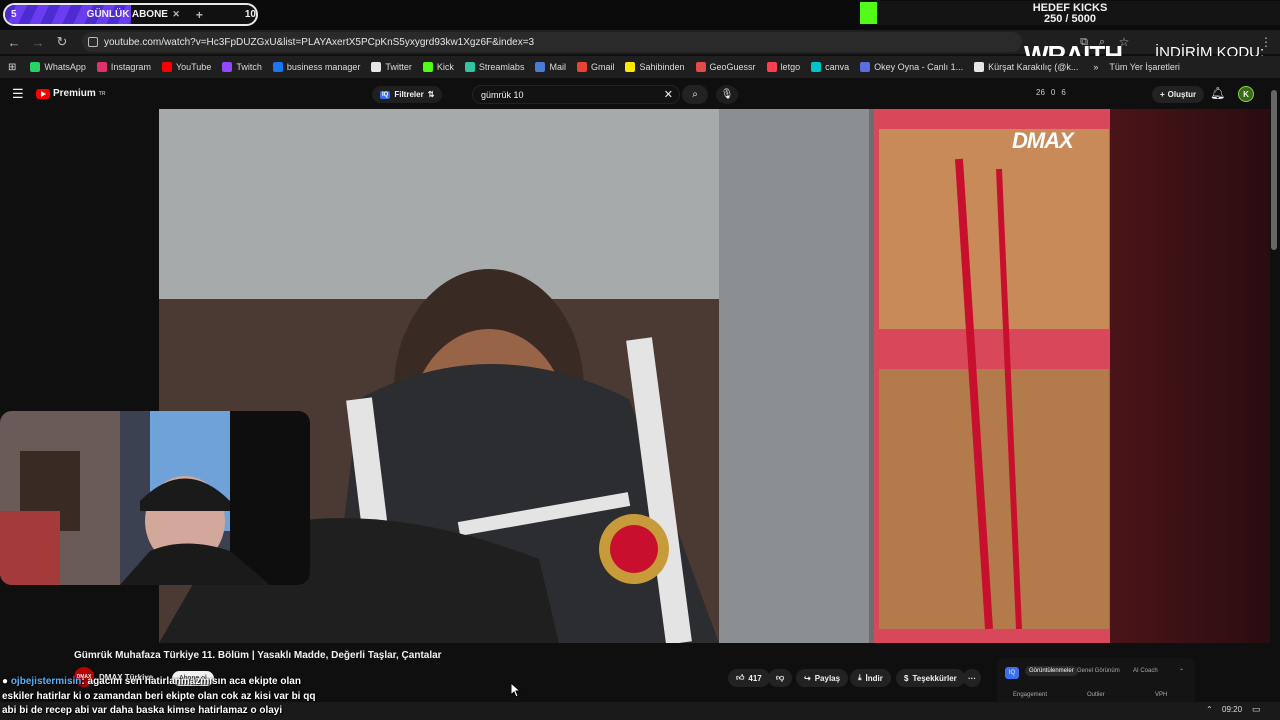  What do you see at coordinates (1098, 671) in the screenshot?
I see `tab-overview: Genel Görünüm` at bounding box center [1098, 671].